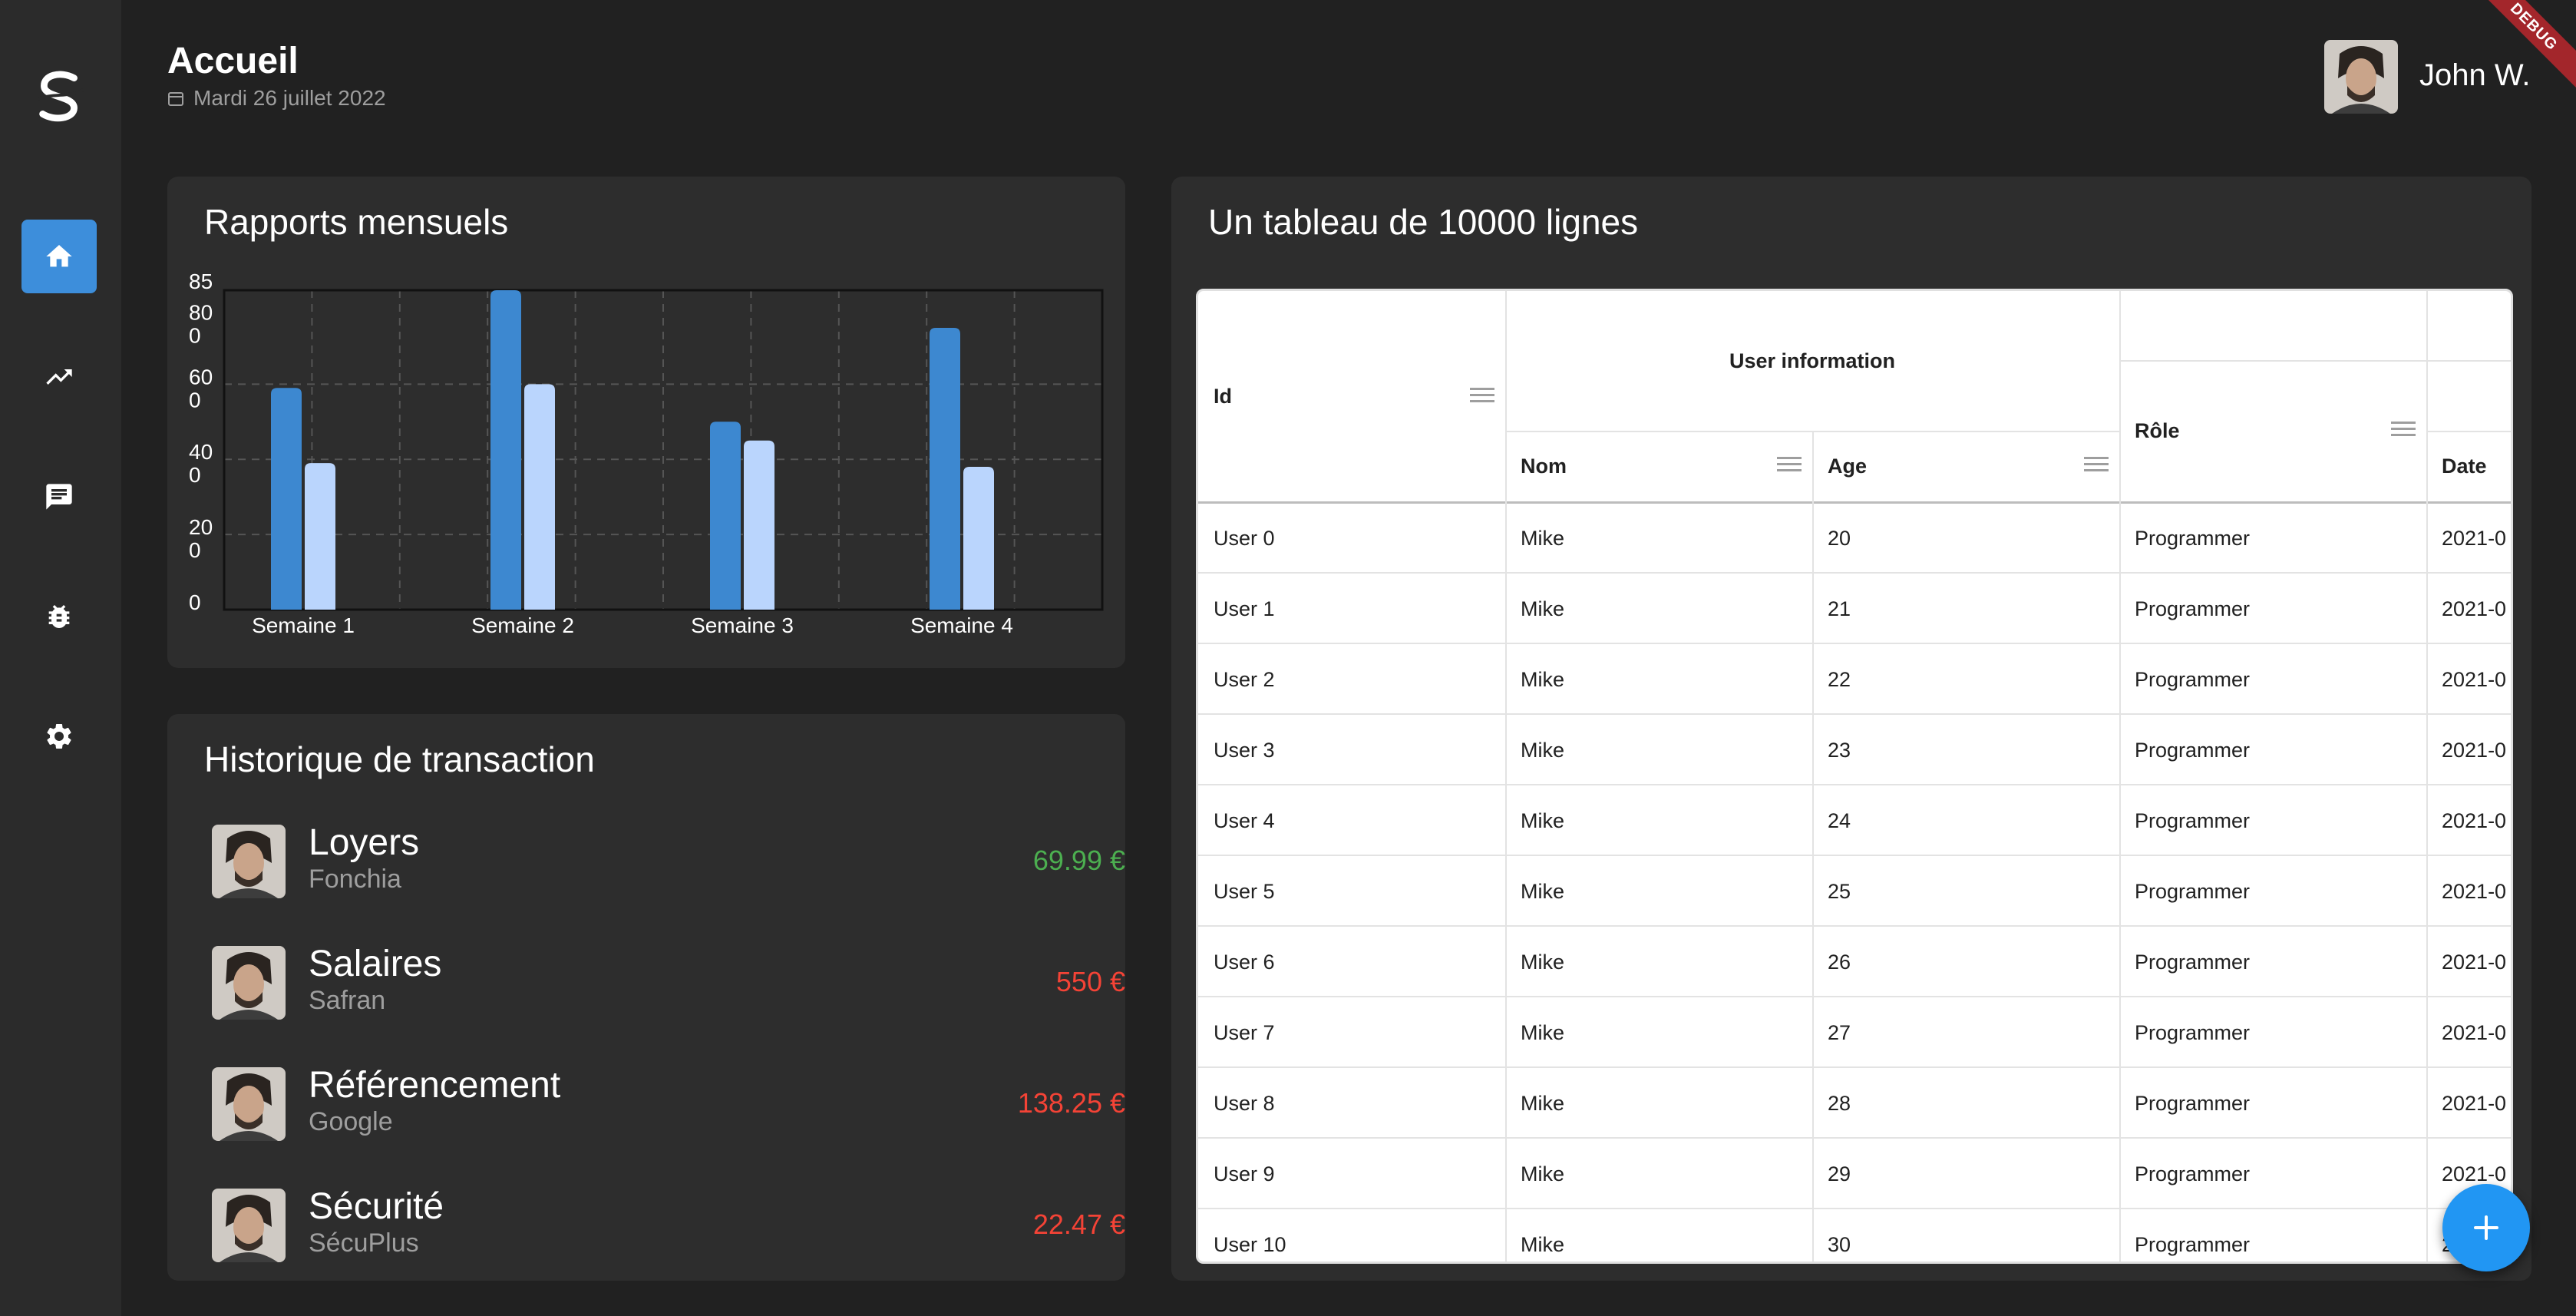 The height and width of the screenshot is (1316, 2576). I want to click on divider, so click(2315, 361).